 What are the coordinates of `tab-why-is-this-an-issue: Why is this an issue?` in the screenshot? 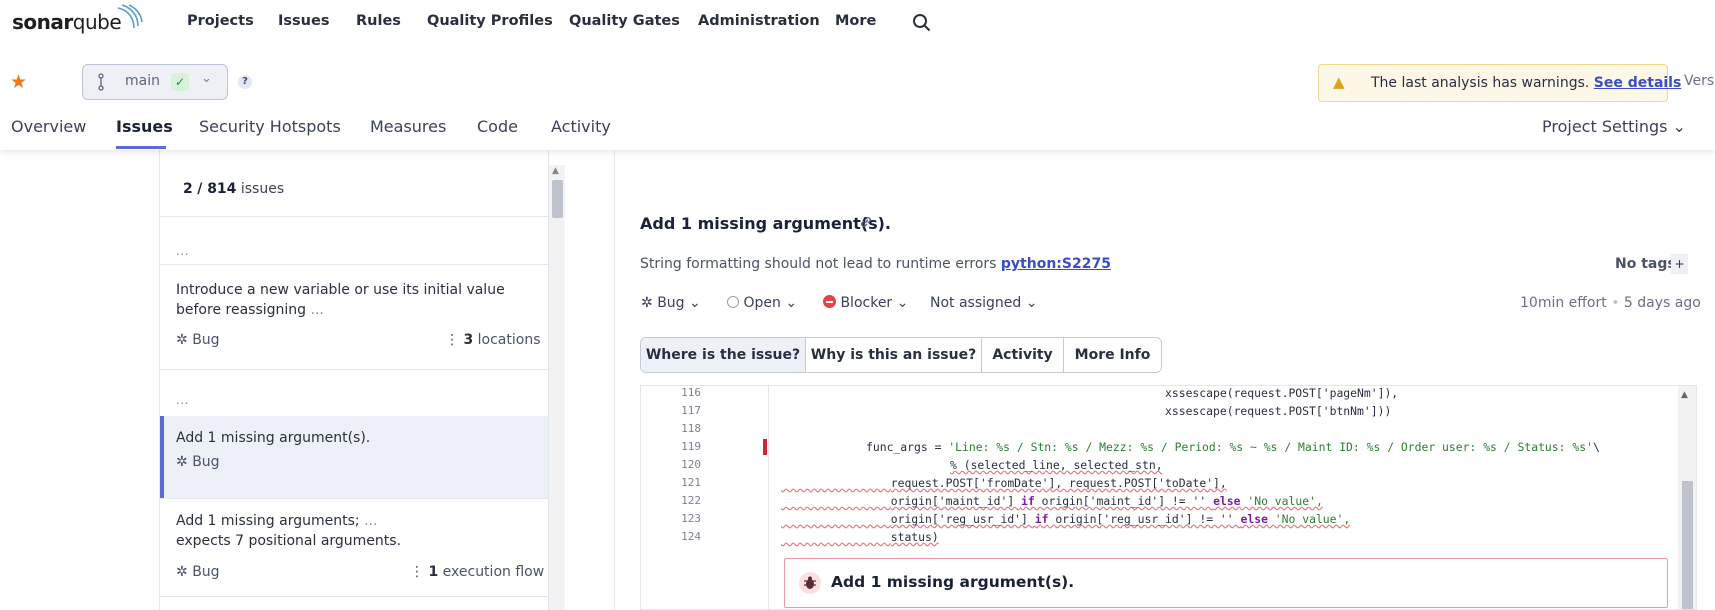 It's located at (894, 355).